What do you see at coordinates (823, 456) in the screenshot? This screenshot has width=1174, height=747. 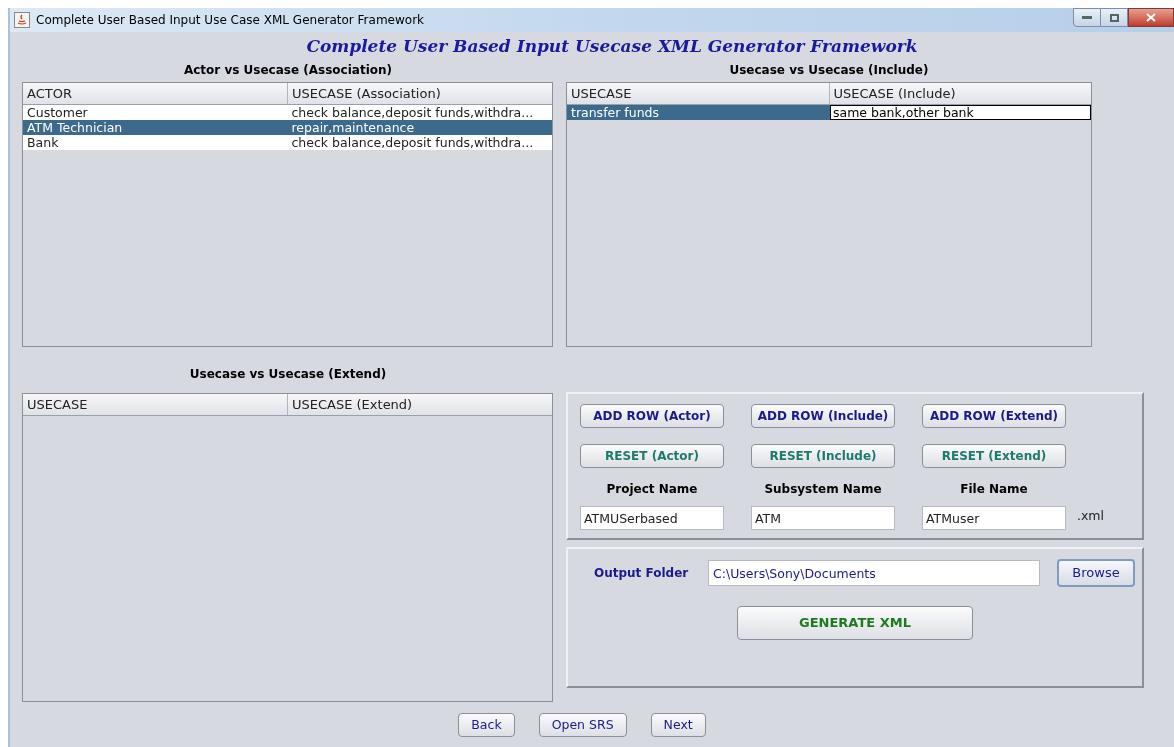 I see `reset-button: RESET (Include)` at bounding box center [823, 456].